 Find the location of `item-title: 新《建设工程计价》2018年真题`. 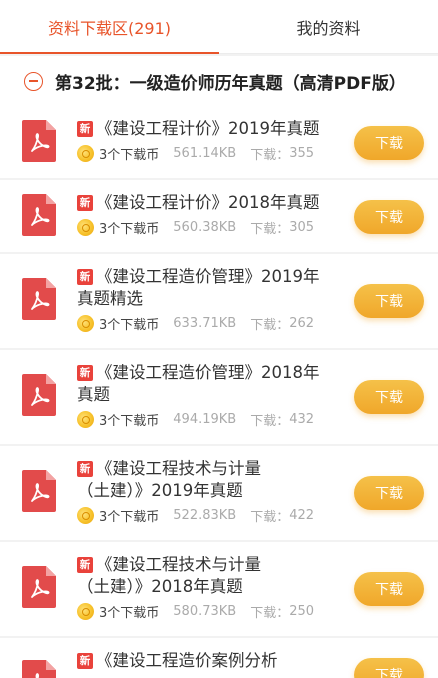

item-title: 新《建设工程计价》2018年真题 is located at coordinates (207, 203).